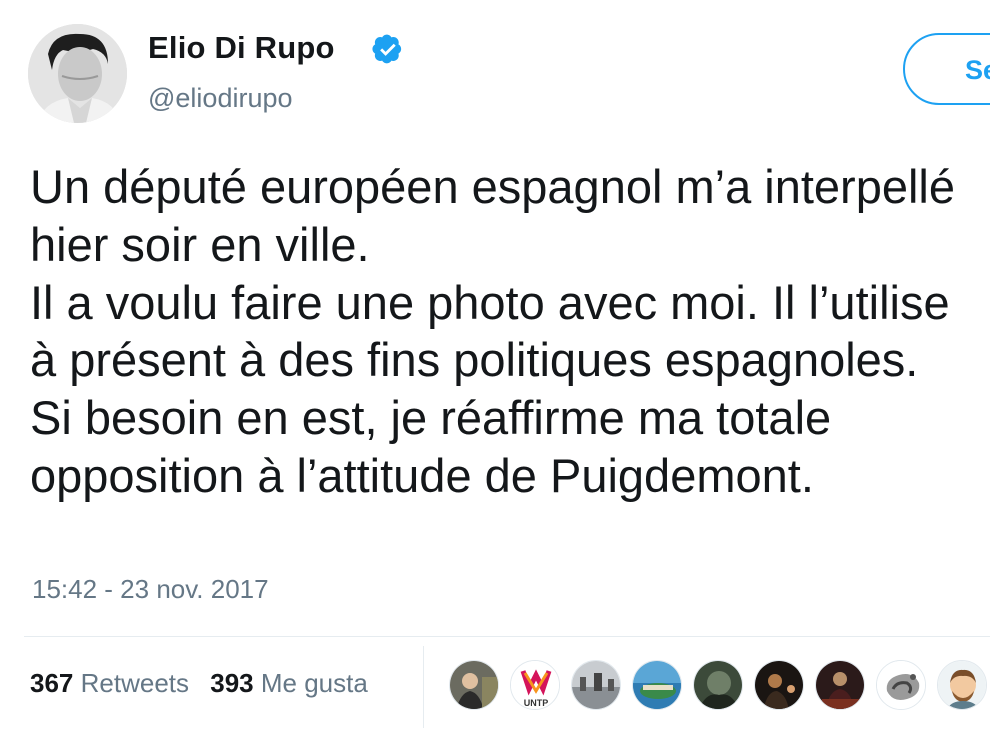 The width and height of the screenshot is (990, 742). Describe the element at coordinates (241, 48) in the screenshot. I see `author-name: Elio Di Rupo` at that location.